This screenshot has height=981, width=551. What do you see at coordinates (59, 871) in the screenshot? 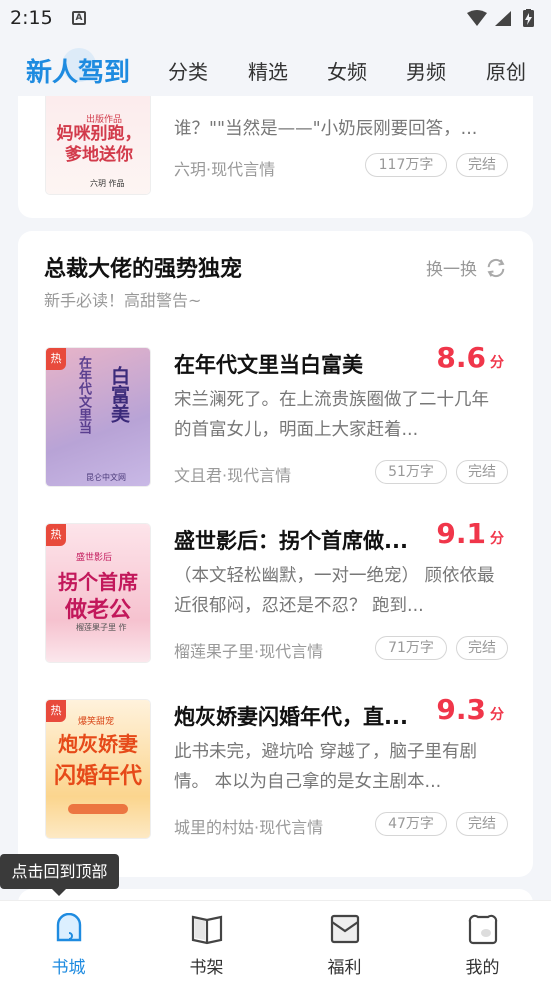
I see `back-to-top-tooltip: 点击回到顶部` at bounding box center [59, 871].